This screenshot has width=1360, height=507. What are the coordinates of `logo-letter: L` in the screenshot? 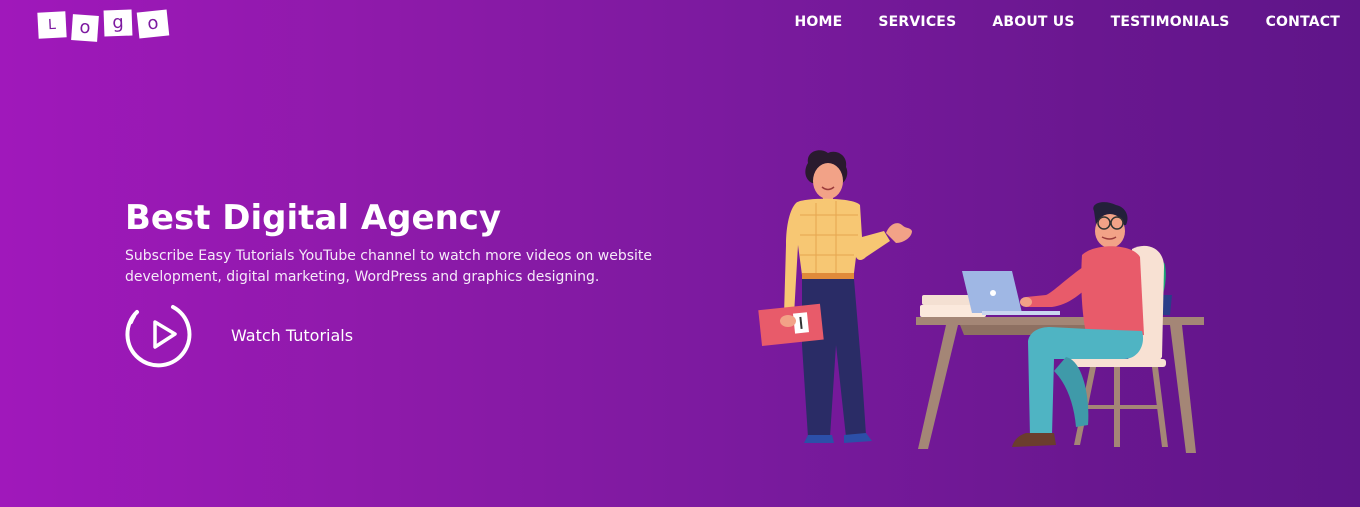 It's located at (52, 25).